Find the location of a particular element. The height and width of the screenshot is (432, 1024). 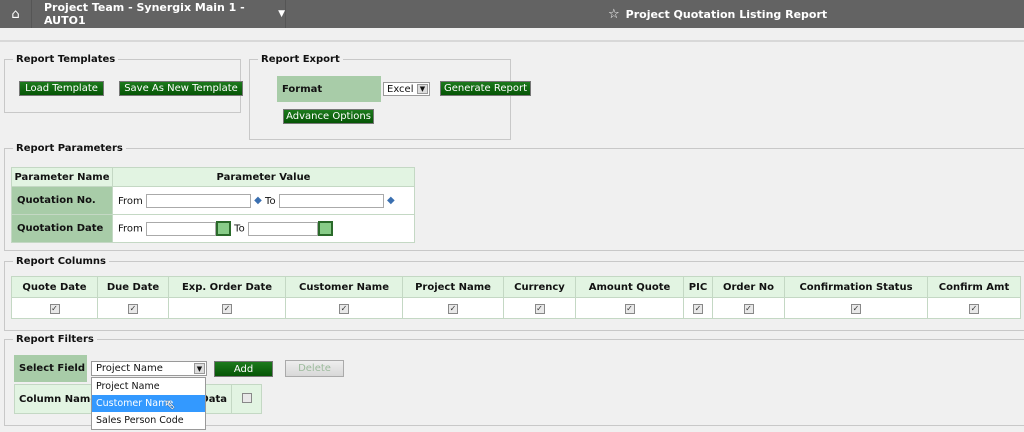

option-customer-name: Customer Name is located at coordinates (148, 403).